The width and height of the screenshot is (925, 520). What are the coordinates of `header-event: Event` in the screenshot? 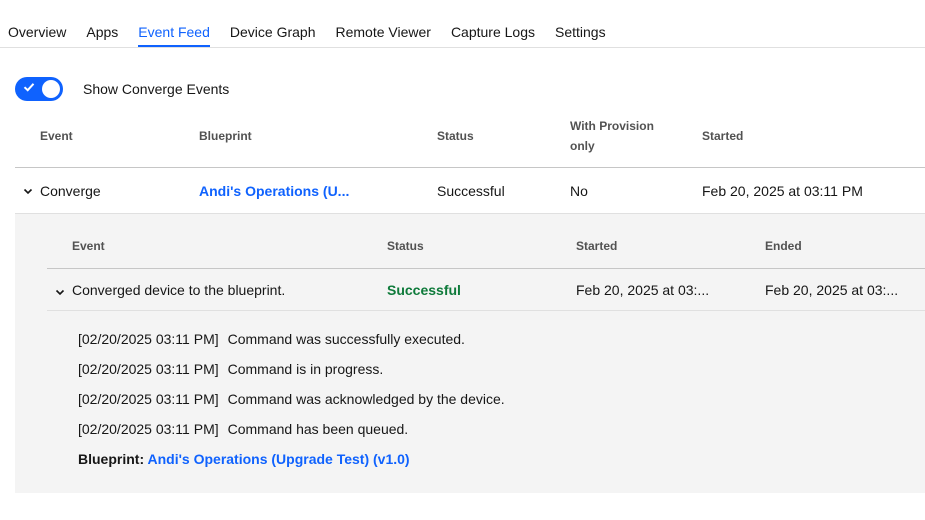 It's located at (56, 136).